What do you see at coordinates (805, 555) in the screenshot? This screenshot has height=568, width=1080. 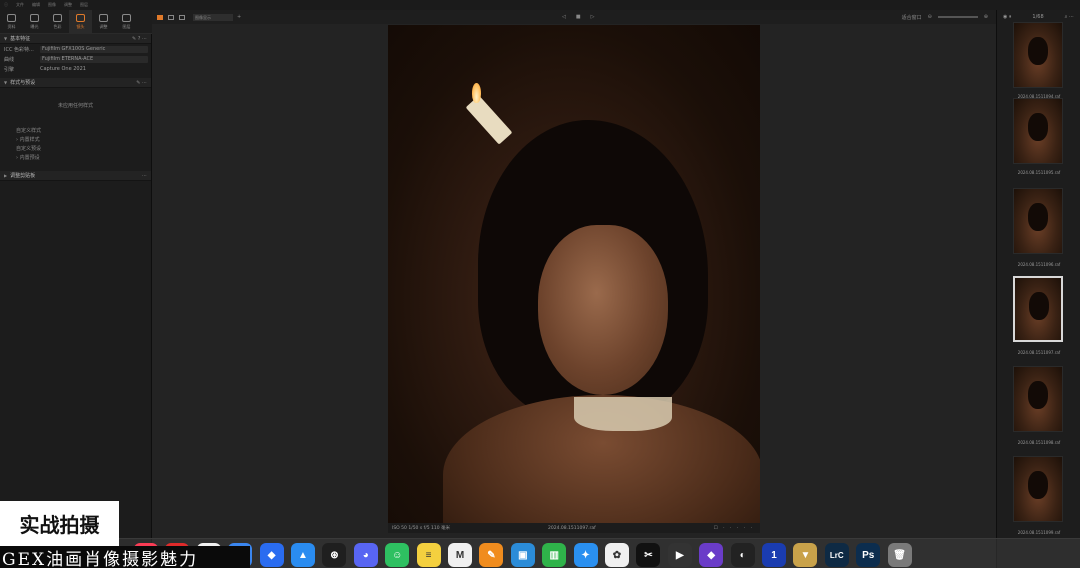 I see `final-draft-icon: ▼` at bounding box center [805, 555].